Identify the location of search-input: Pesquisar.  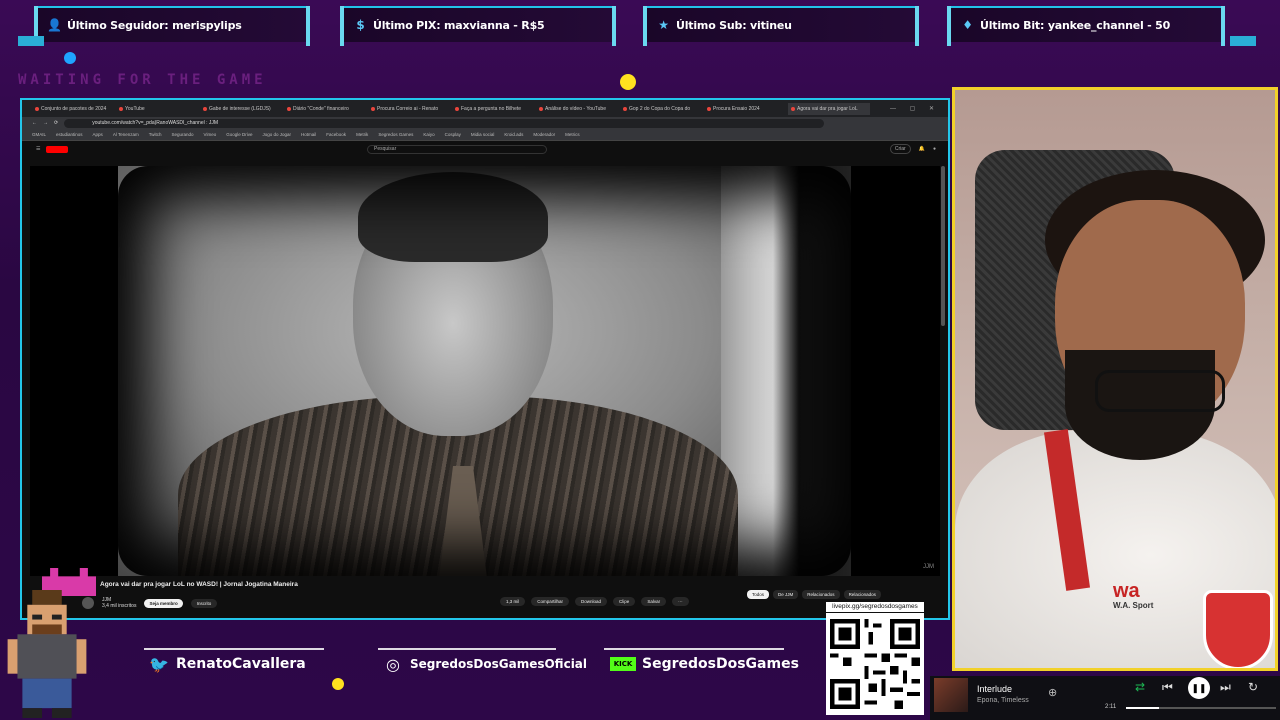
(457, 149).